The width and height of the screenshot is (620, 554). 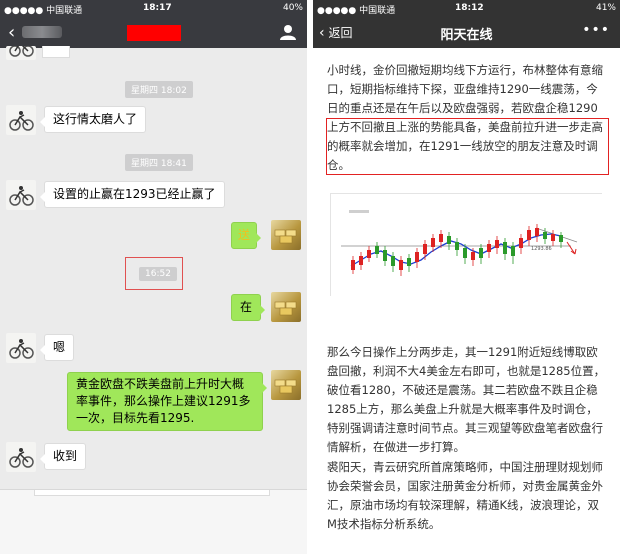 I want to click on message-text: 设置的止赢在1293已经止赢了, so click(x=134, y=194).